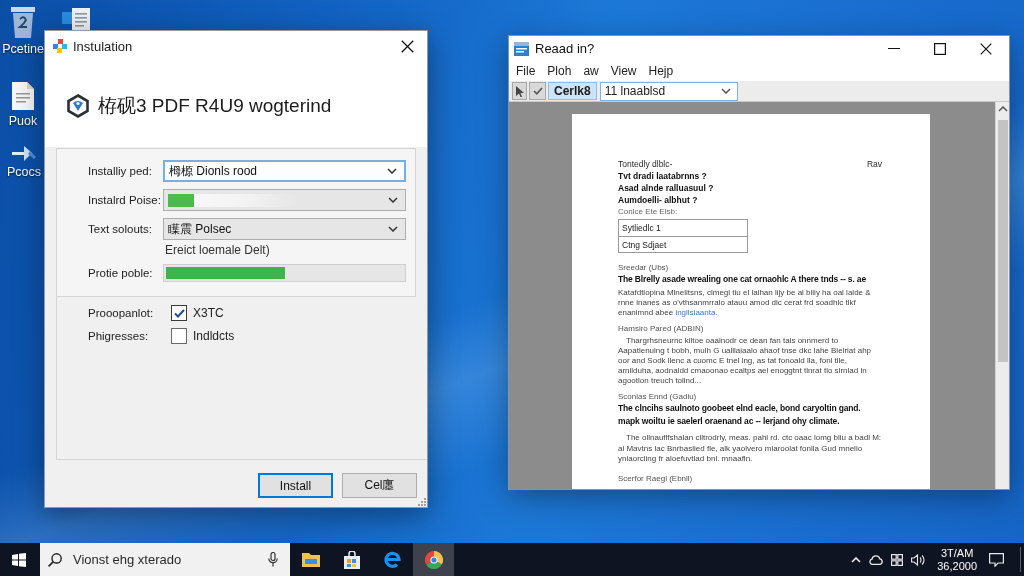 The height and width of the screenshot is (576, 1024). I want to click on plus-logo-icon, so click(60, 46).